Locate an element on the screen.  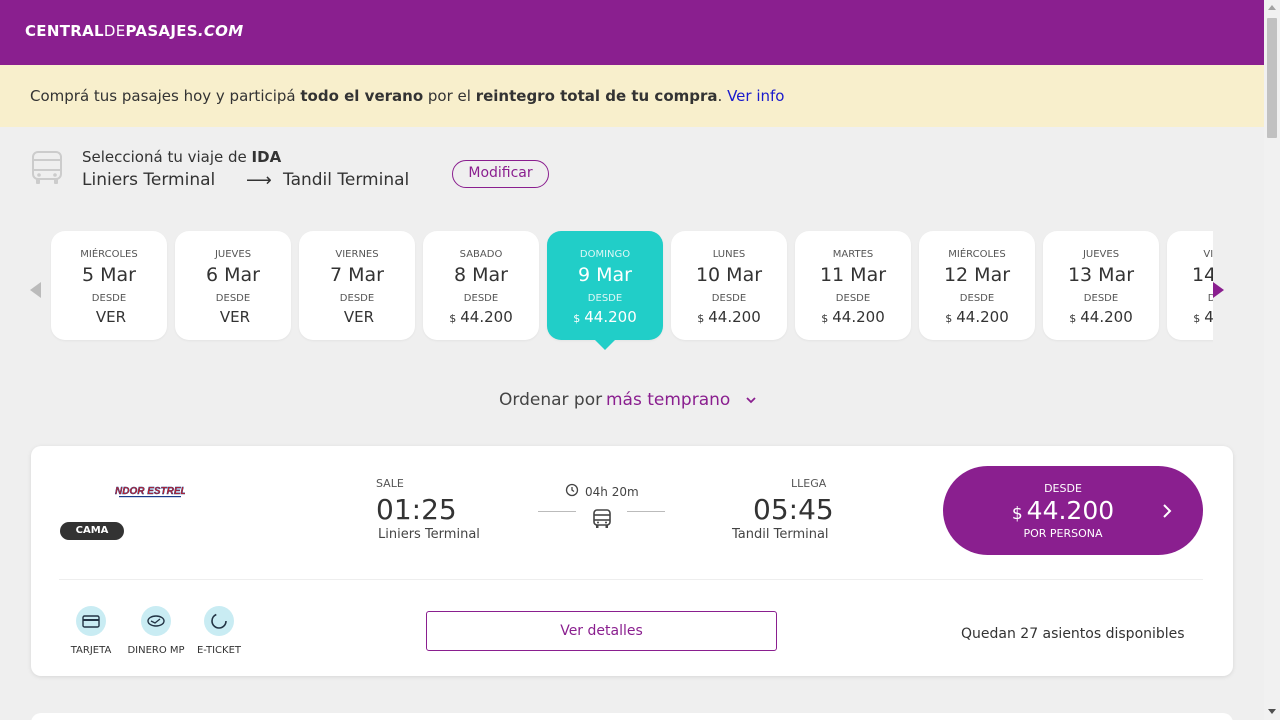
date-card: JUEVES 6 Mar DESDE VER is located at coordinates (233, 285).